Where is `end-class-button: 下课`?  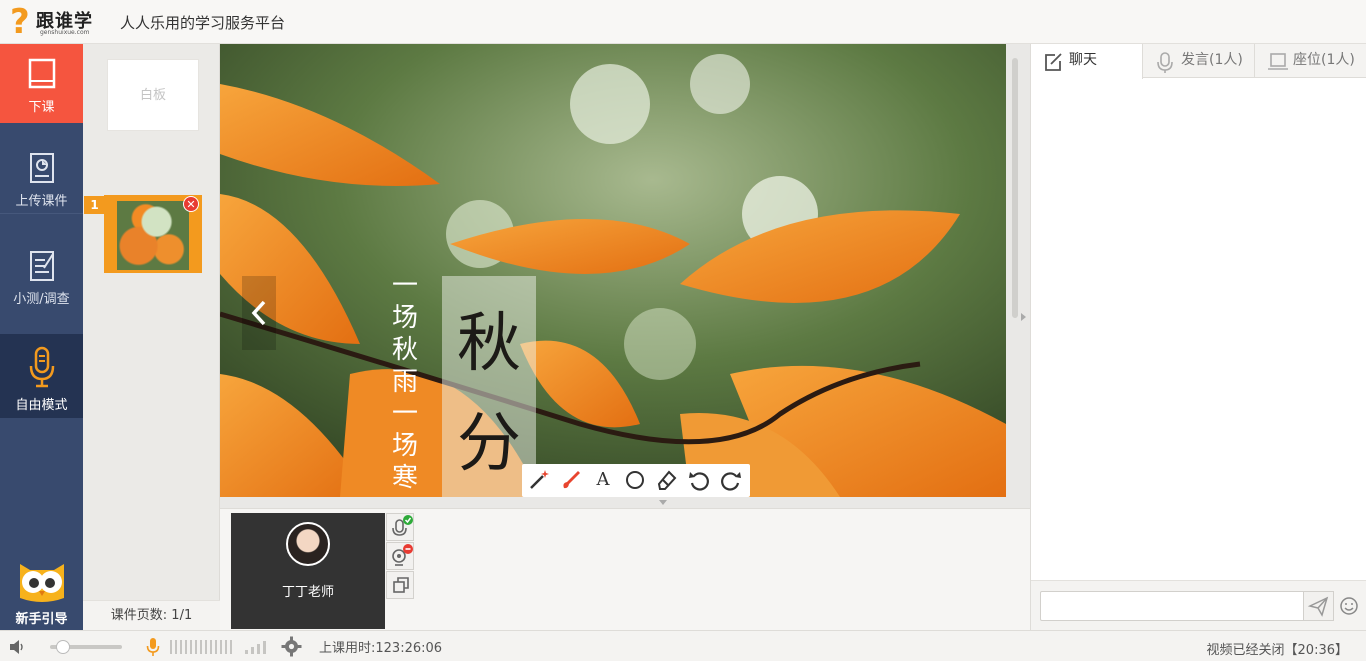
end-class-button: 下课 is located at coordinates (41, 83).